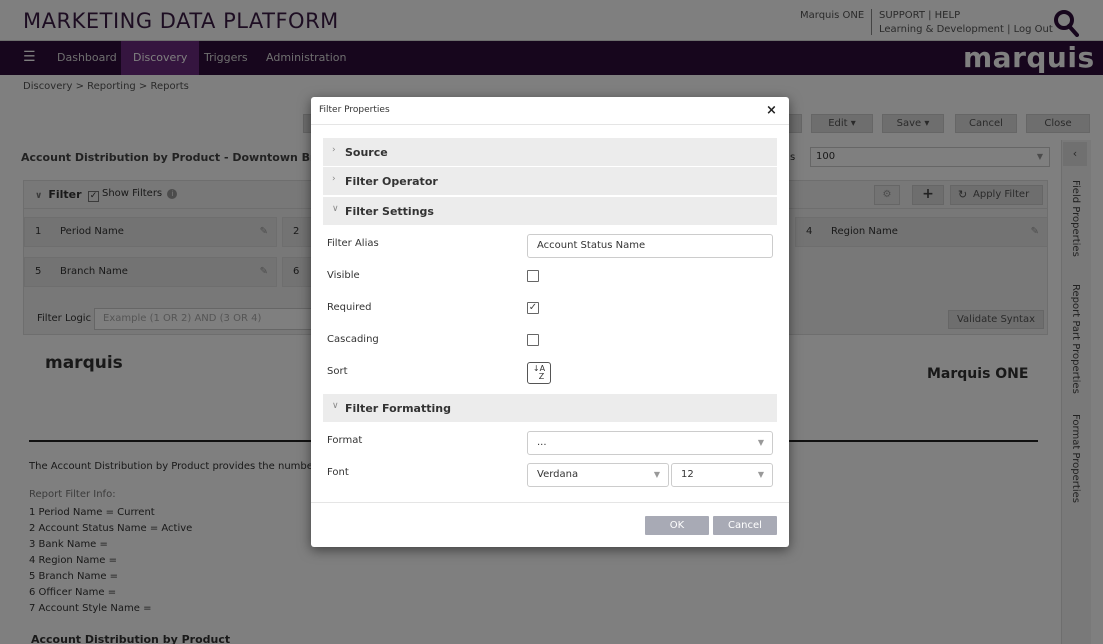  Describe the element at coordinates (598, 475) in the screenshot. I see `font-family-select: Verdana ▼` at that location.